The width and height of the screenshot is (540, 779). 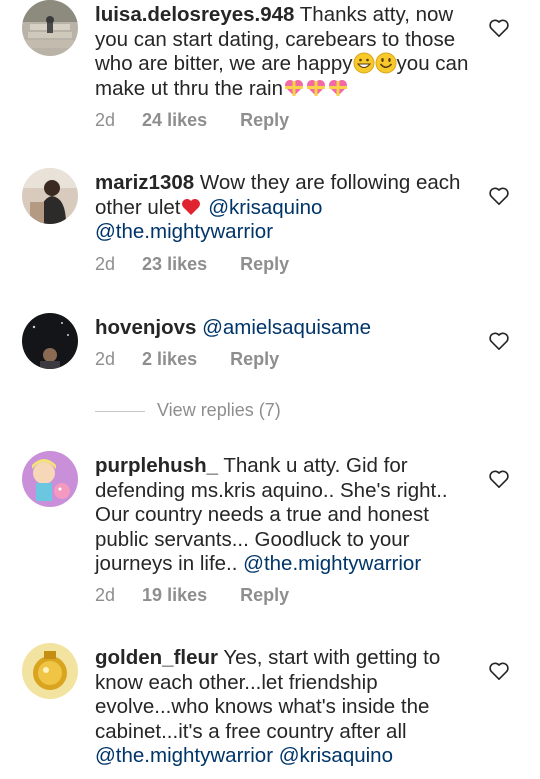 What do you see at coordinates (174, 120) in the screenshot?
I see `likes-count: 24 likes` at bounding box center [174, 120].